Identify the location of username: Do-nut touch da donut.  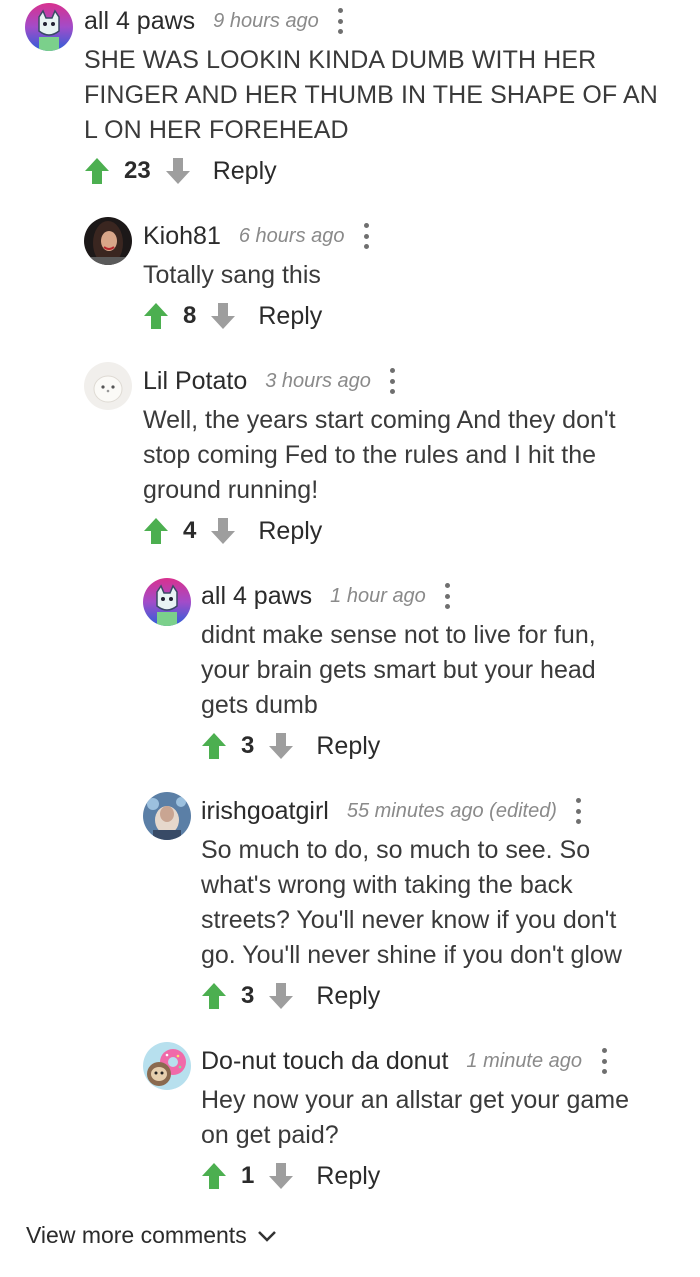
(324, 1061).